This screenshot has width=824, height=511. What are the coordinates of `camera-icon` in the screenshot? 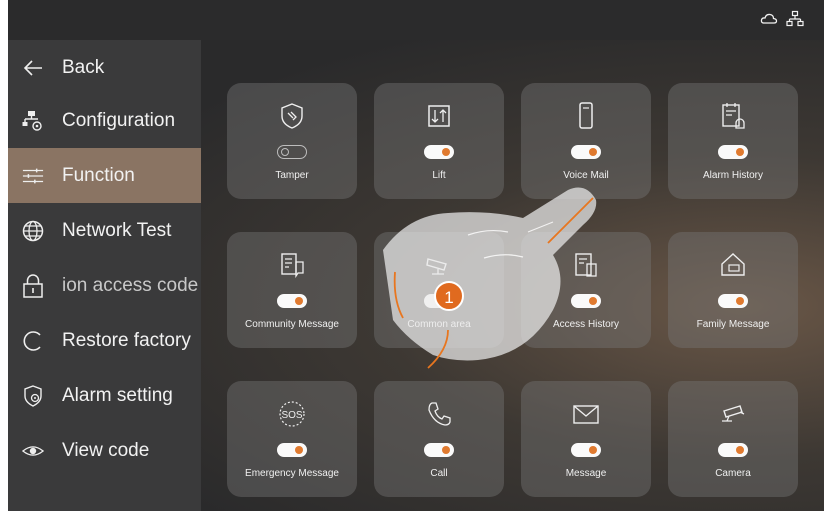 It's located at (733, 413).